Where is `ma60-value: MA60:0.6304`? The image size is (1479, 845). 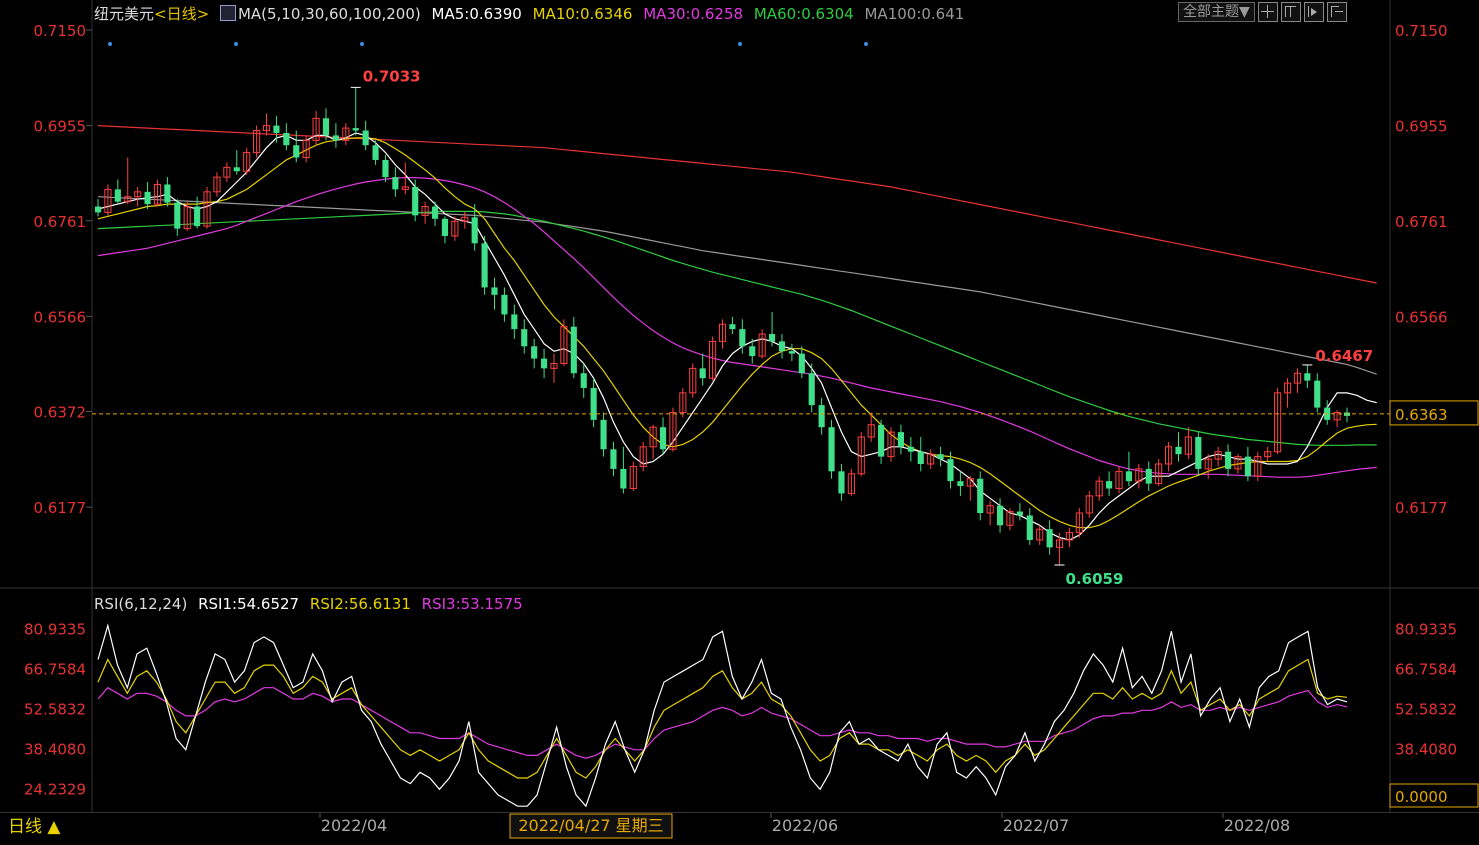 ma60-value: MA60:0.6304 is located at coordinates (803, 14).